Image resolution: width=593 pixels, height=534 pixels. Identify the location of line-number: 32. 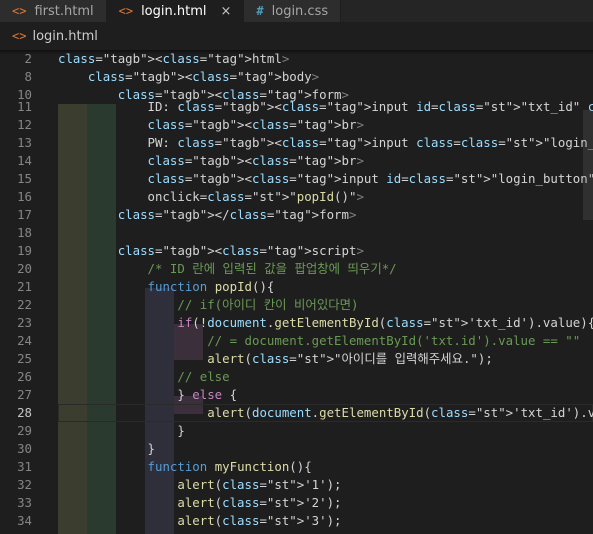
(24, 484).